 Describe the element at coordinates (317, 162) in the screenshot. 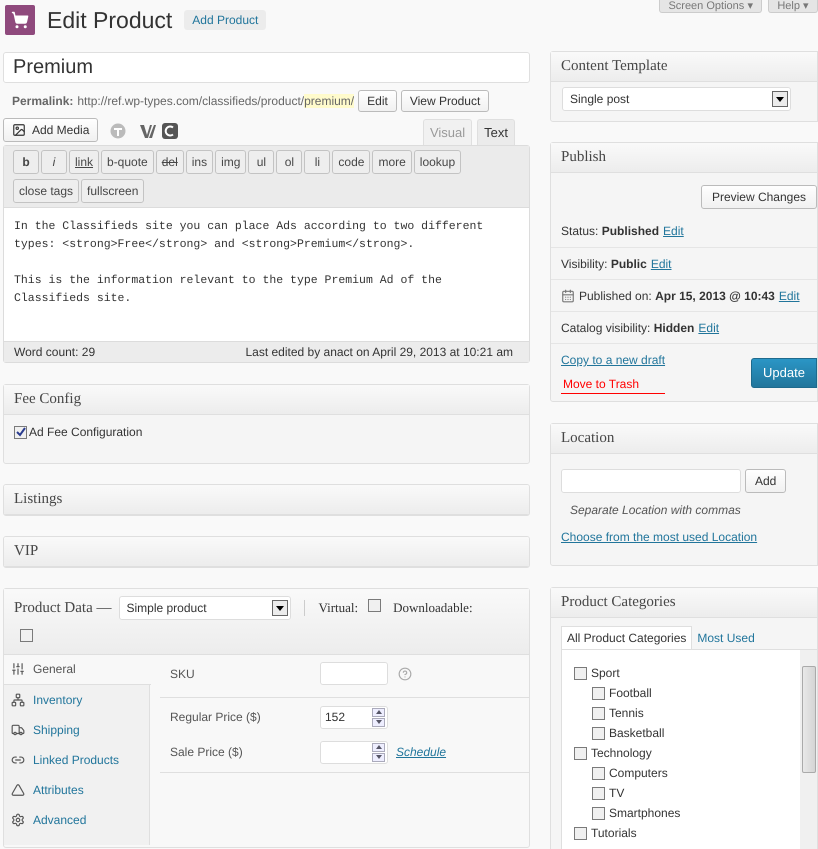

I see `quicktag-button: li` at that location.